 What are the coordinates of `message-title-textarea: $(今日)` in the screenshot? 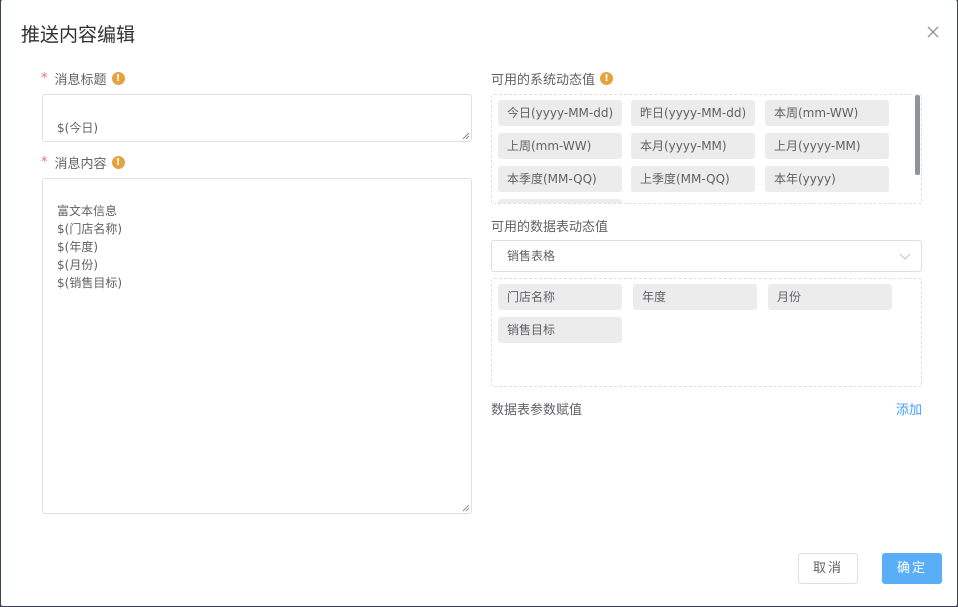 It's located at (257, 118).